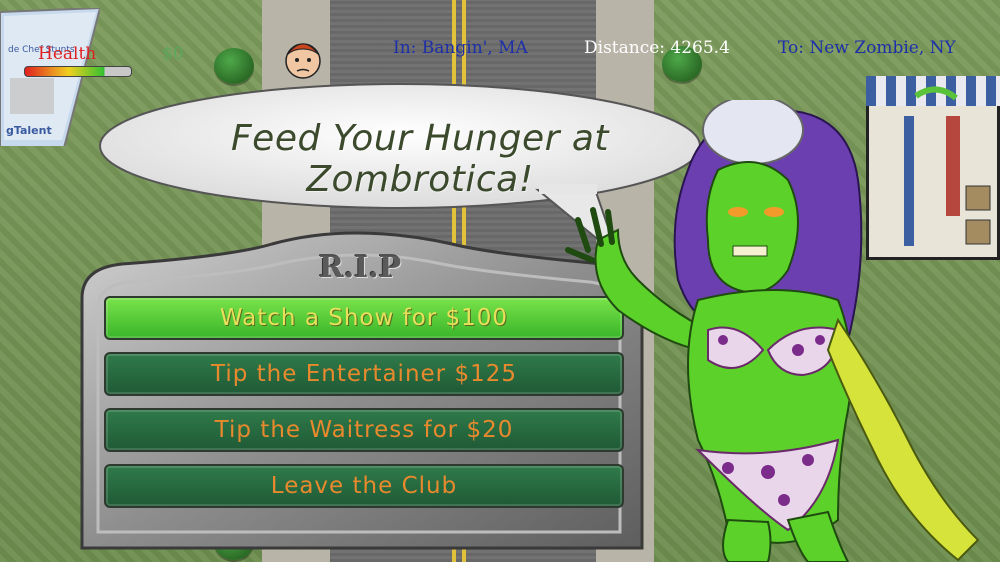 The height and width of the screenshot is (562, 1000). I want to click on tip-waitress-button: Tip the Waitress for $20, so click(364, 430).